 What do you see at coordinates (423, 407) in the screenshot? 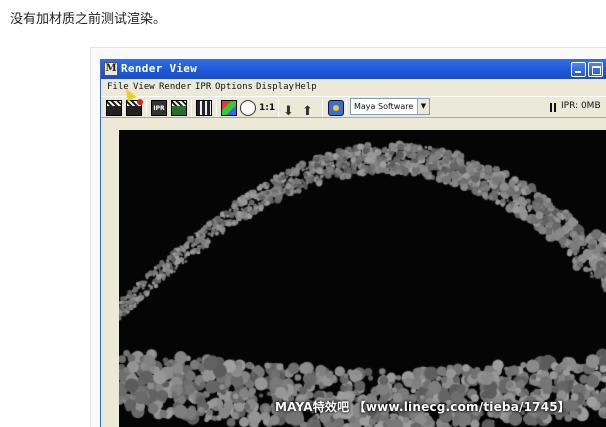
I see `watermark-text: MAYA特效吧 【www.linecg.com/tieba/1745】` at bounding box center [423, 407].